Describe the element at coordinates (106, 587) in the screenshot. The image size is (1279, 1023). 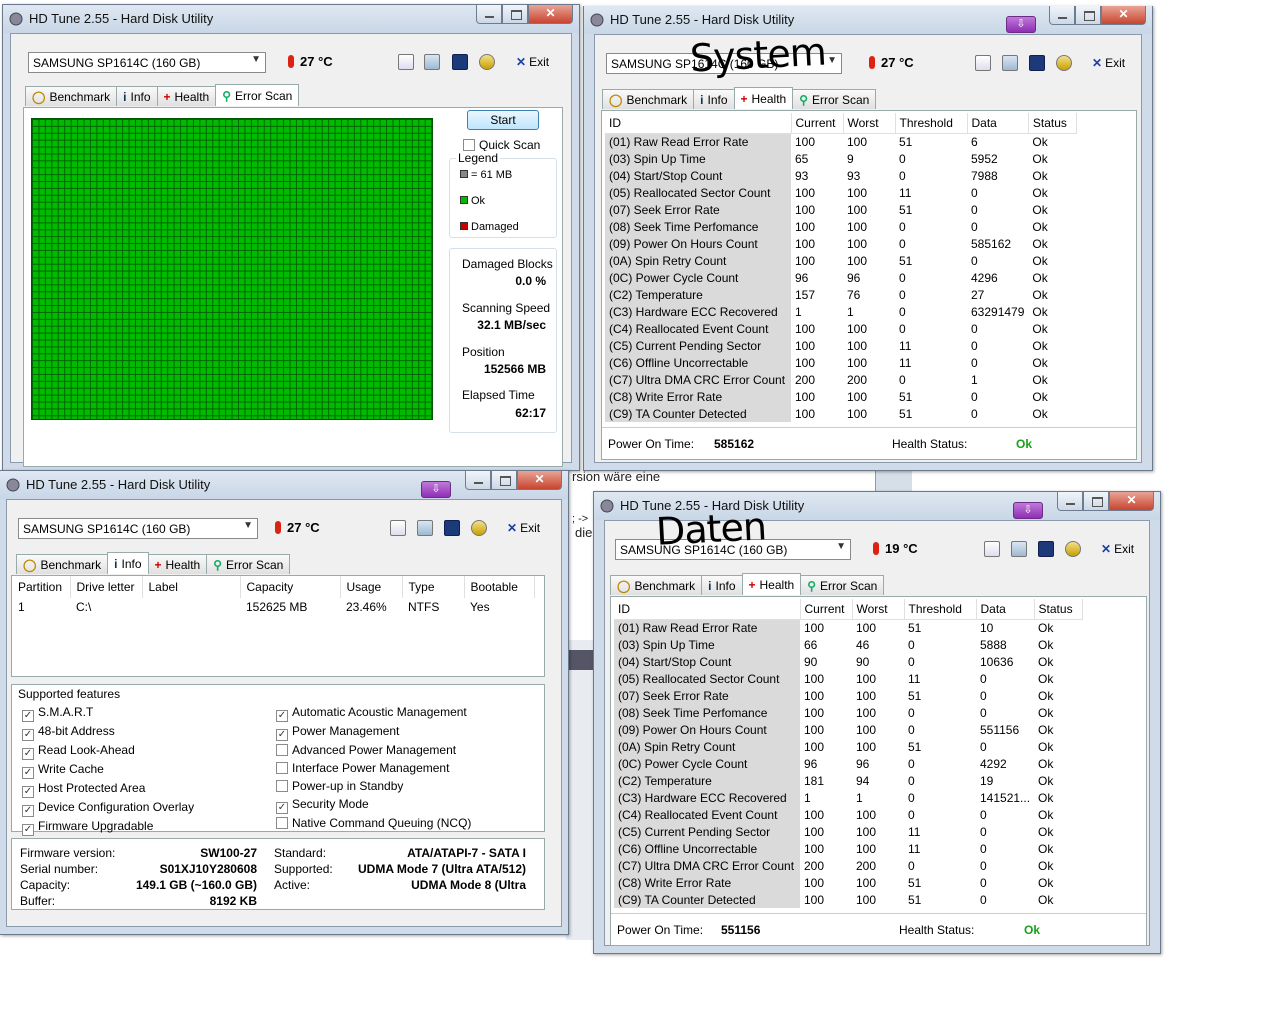
I see `column-header: Drive letter` at that location.